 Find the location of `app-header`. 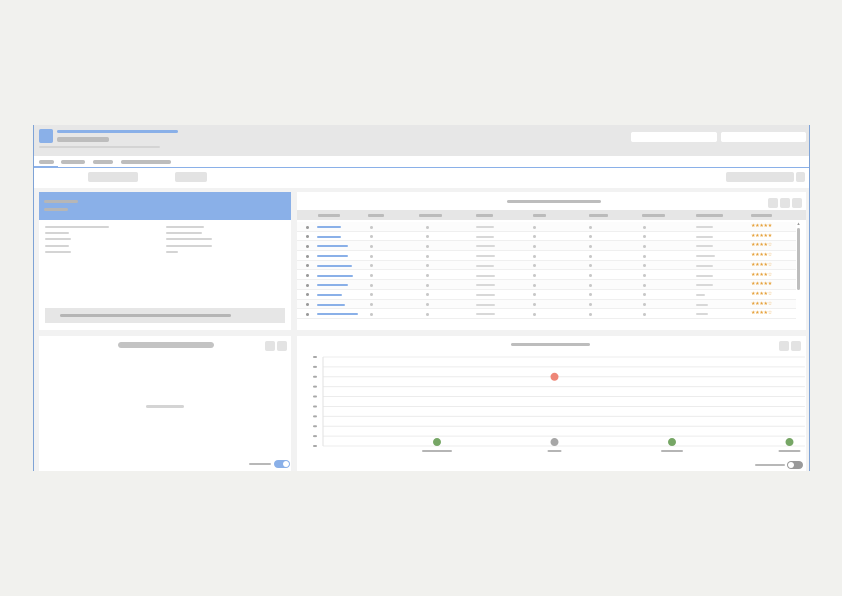

app-header is located at coordinates (421, 140).